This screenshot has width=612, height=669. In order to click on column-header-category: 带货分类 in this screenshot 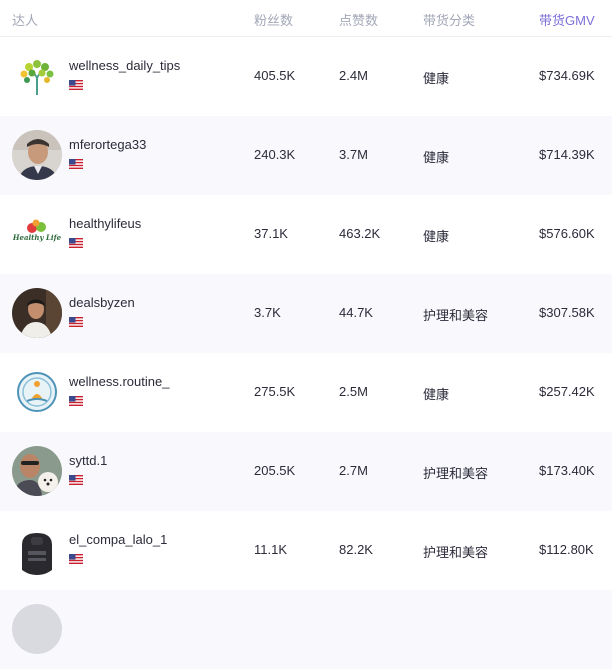, I will do `click(449, 19)`.